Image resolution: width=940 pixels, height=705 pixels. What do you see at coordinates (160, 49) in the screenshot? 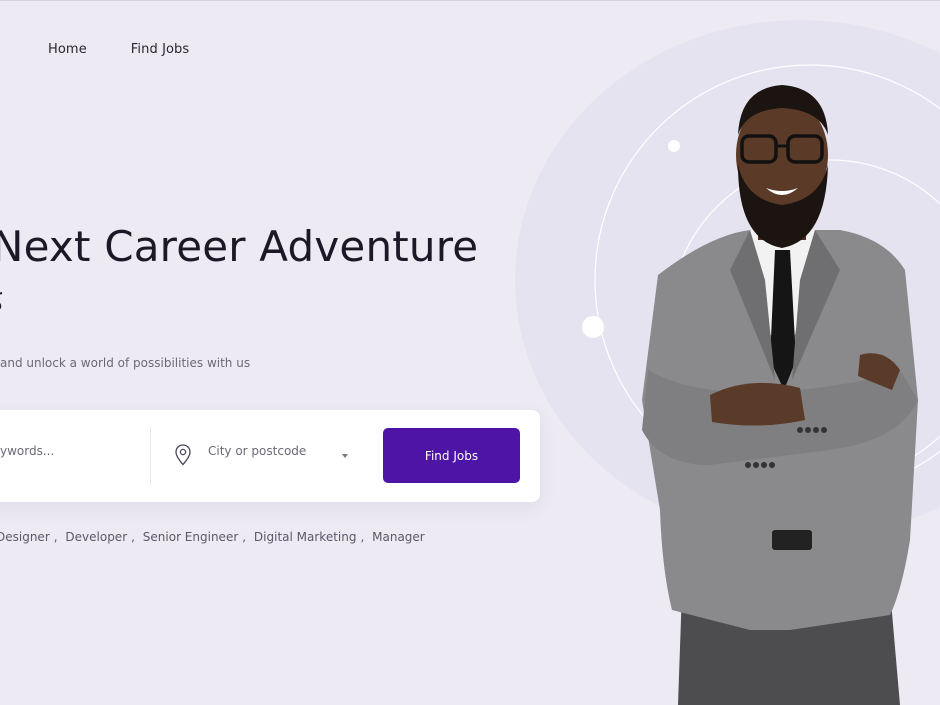
I see `nav-find-jobs-link: Find Jobs` at bounding box center [160, 49].